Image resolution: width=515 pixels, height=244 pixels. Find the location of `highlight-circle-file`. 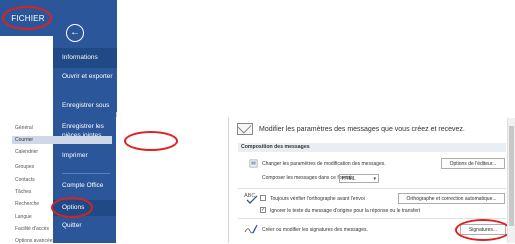

highlight-circle-file is located at coordinates (27, 18).